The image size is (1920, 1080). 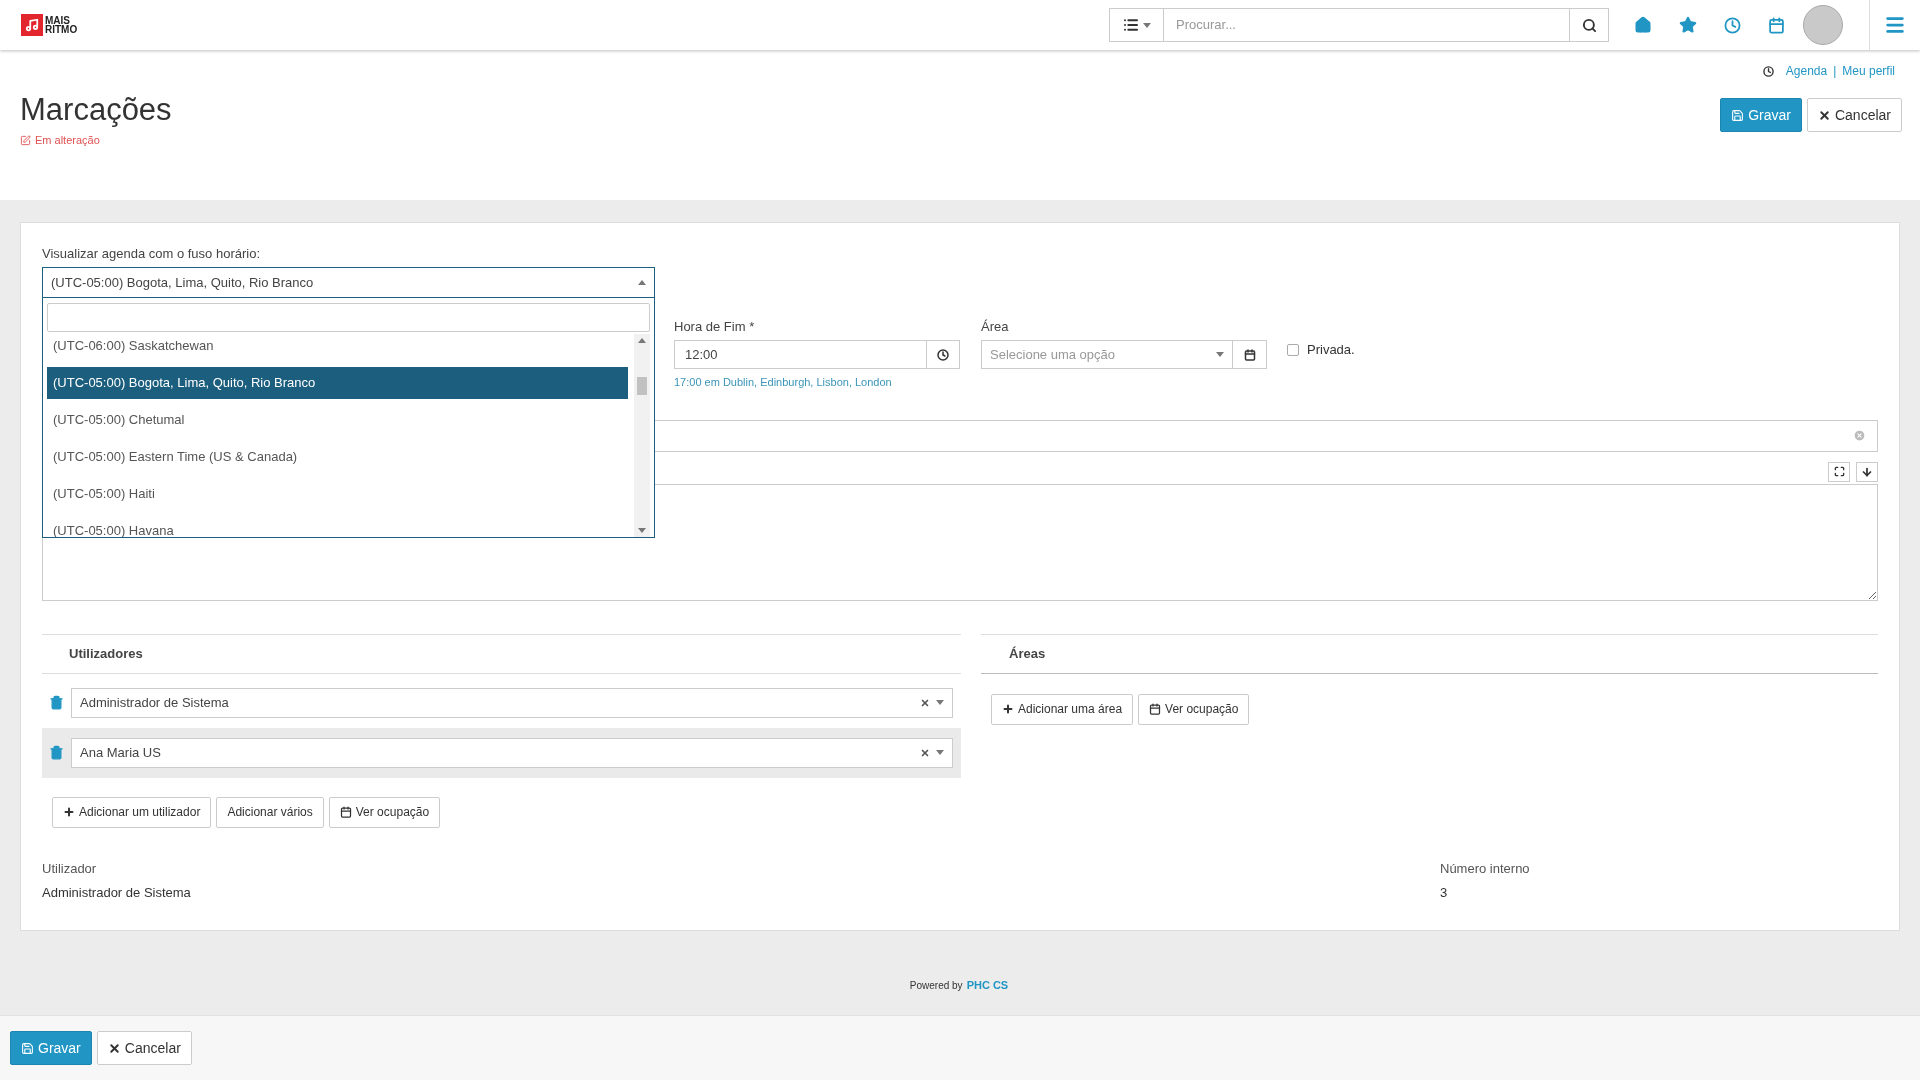 What do you see at coordinates (642, 385) in the screenshot?
I see `scrollbar-thumb` at bounding box center [642, 385].